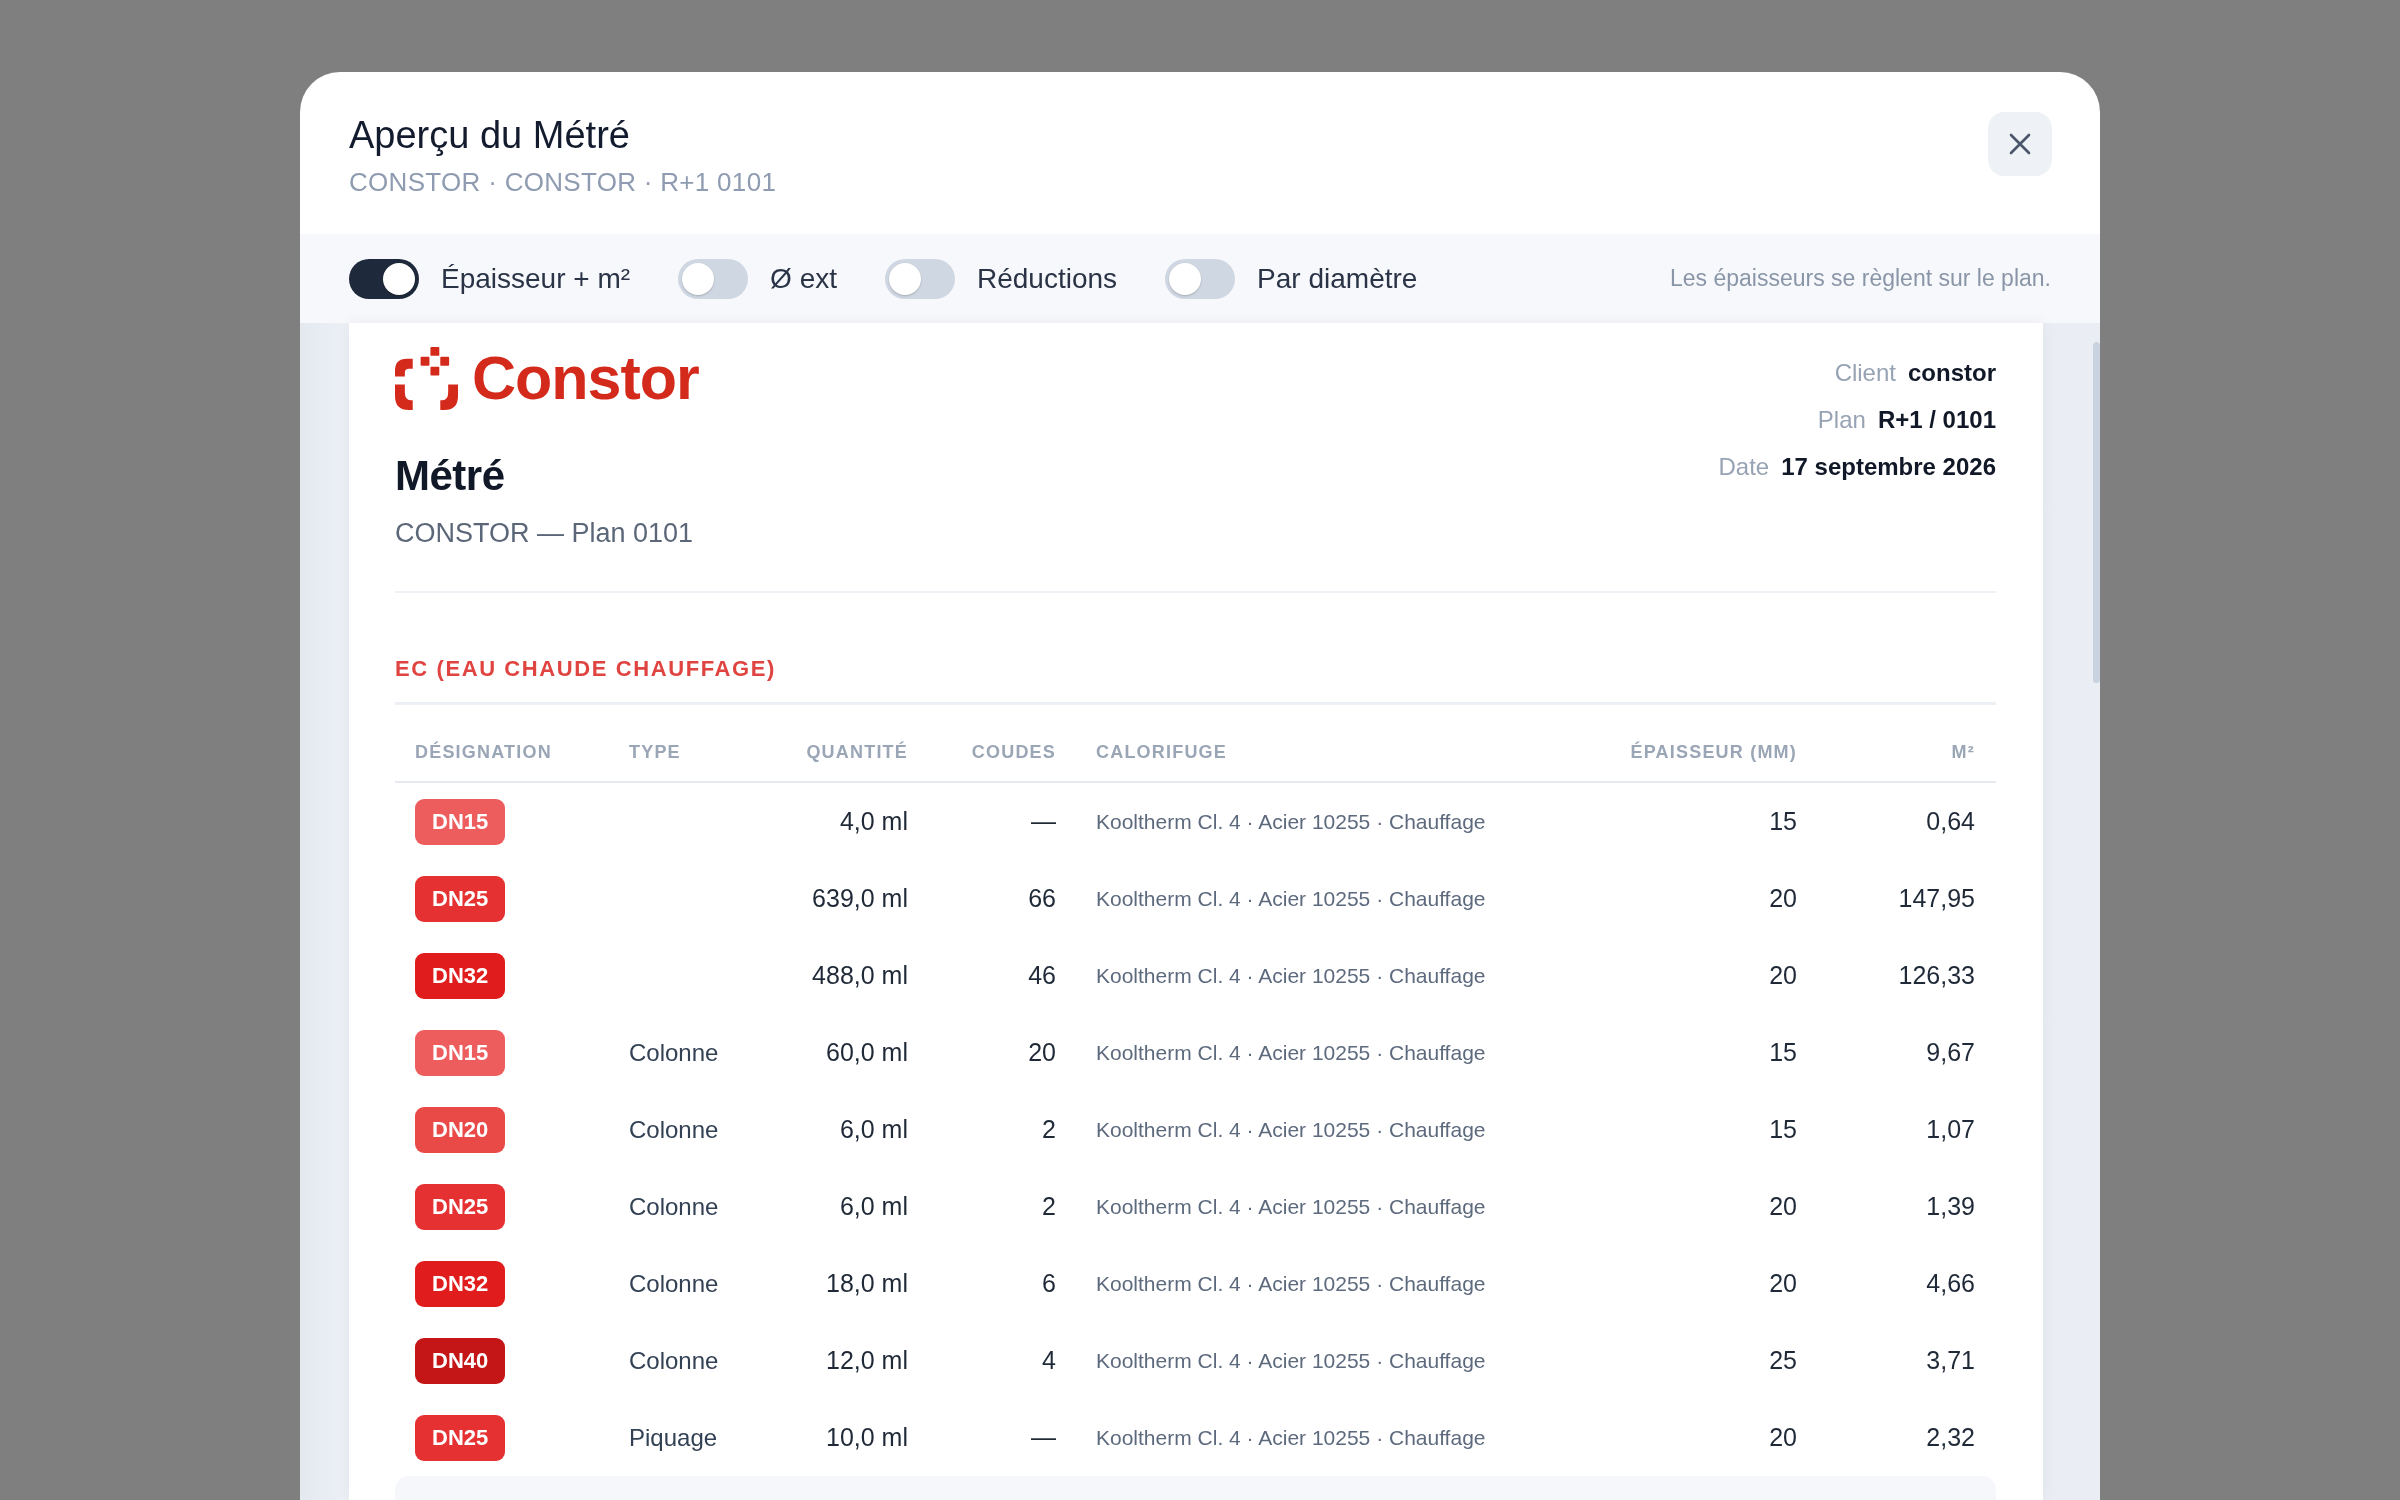 Image resolution: width=2400 pixels, height=1500 pixels. I want to click on table-cell: 1,39, so click(1950, 1206).